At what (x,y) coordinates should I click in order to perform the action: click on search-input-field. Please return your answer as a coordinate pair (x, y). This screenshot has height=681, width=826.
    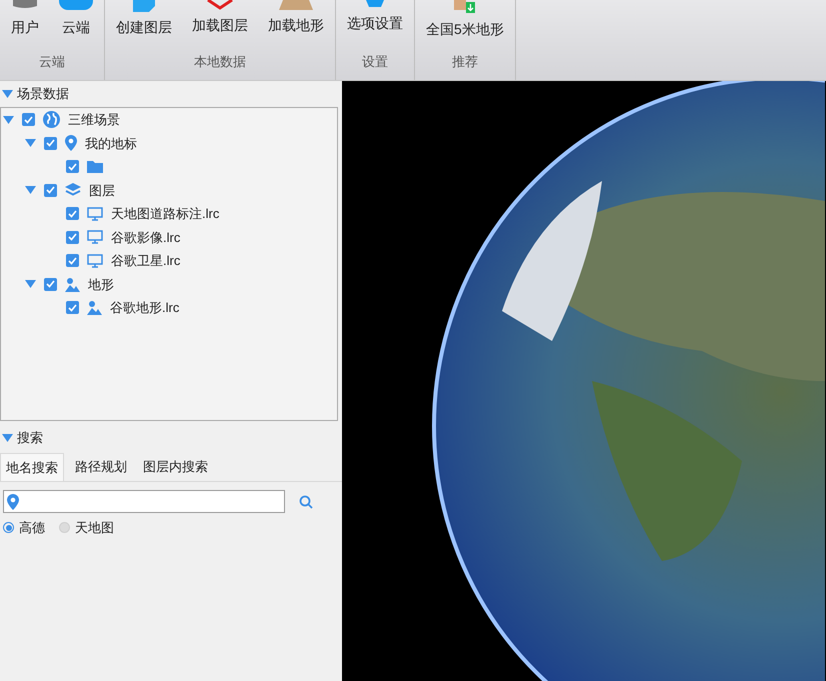
    Looking at the image, I should click on (144, 501).